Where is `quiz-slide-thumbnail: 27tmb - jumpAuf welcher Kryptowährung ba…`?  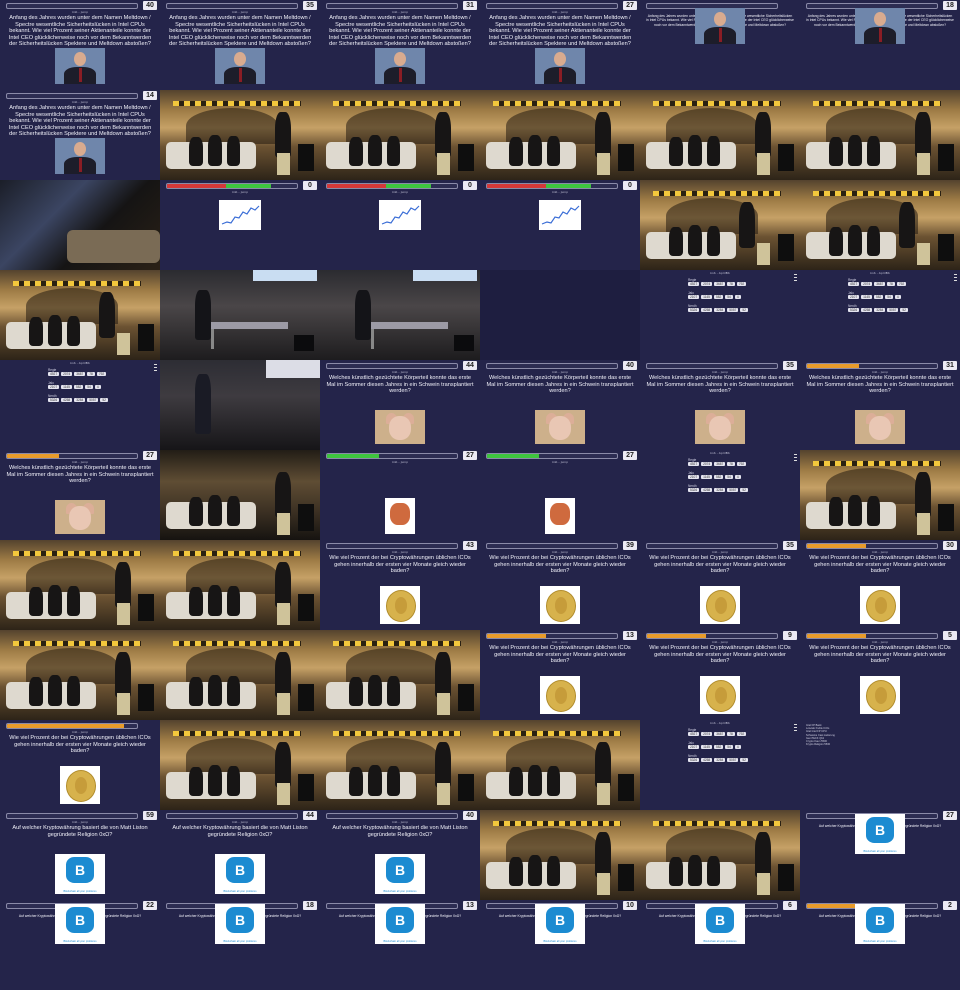 quiz-slide-thumbnail: 27tmb - jumpAuf welcher Kryptowährung ba… is located at coordinates (880, 855).